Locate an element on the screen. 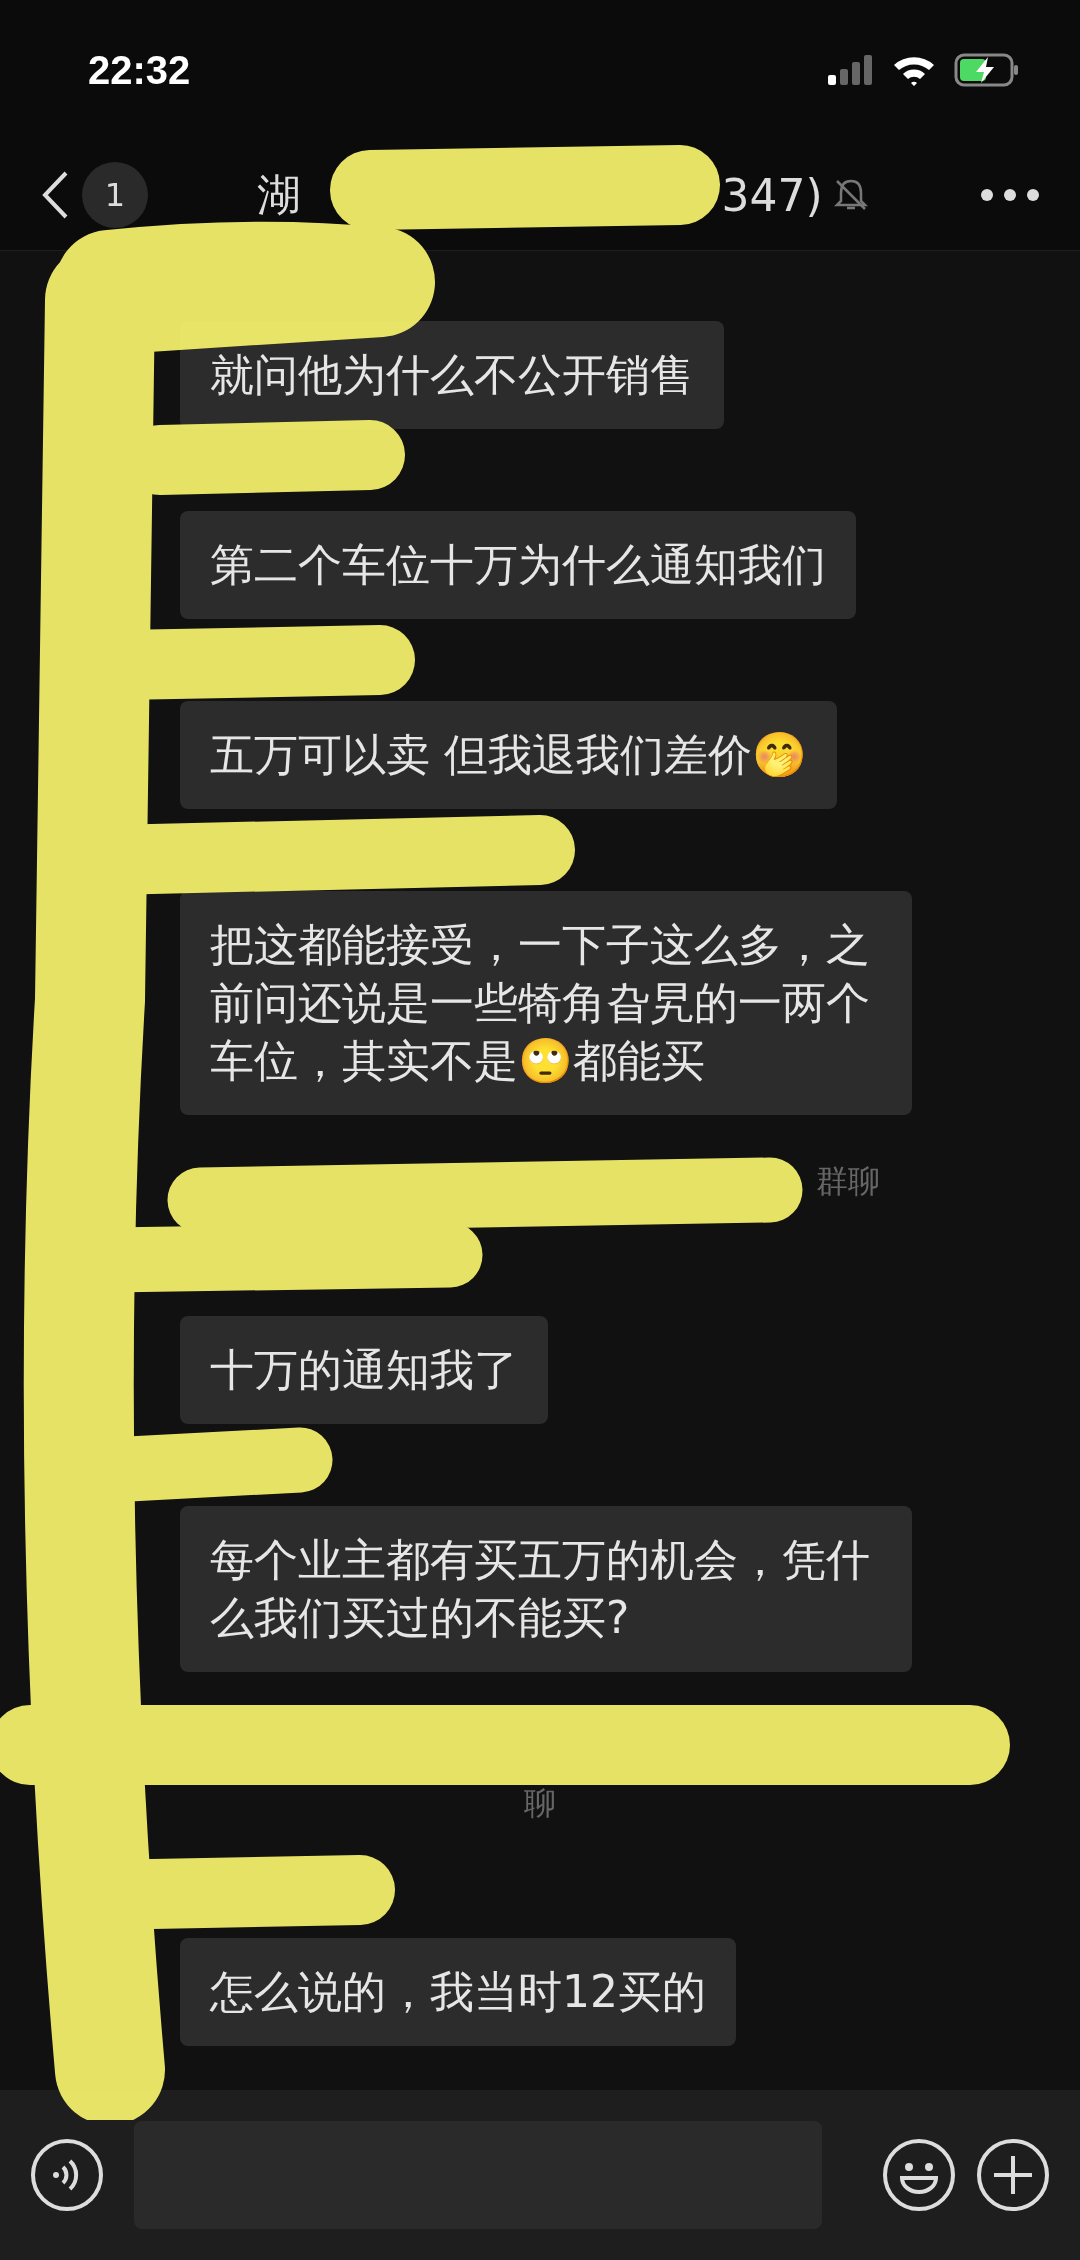  message-bubble: 第二个车位十万为什么通知我们 is located at coordinates (518, 565).